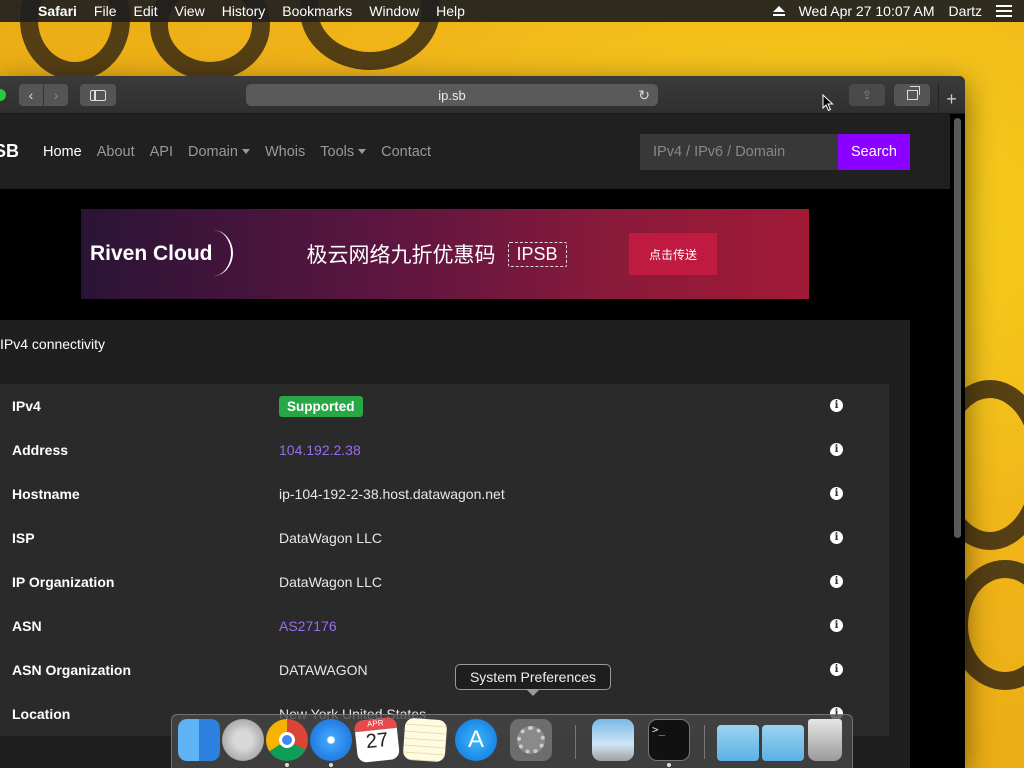 The width and height of the screenshot is (1024, 768). Describe the element at coordinates (199, 740) in the screenshot. I see `finder-icon` at that location.